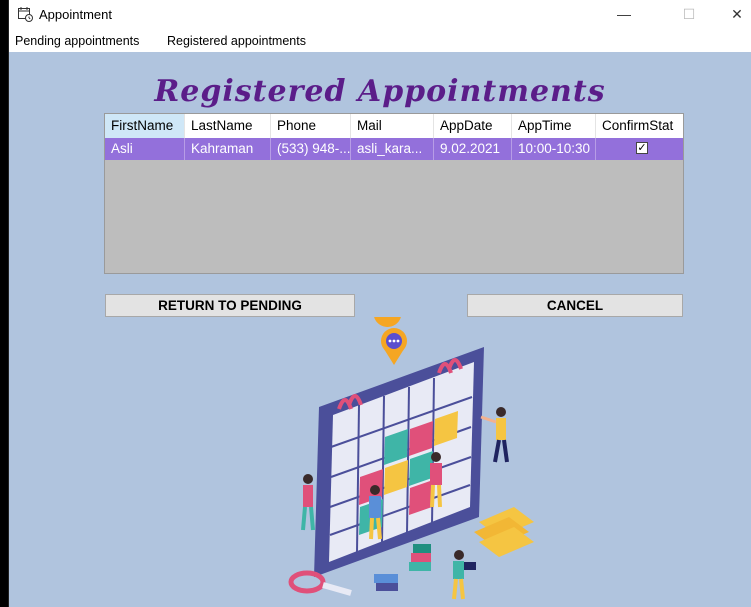 The height and width of the screenshot is (607, 751). I want to click on calendar-app-icon, so click(25, 14).